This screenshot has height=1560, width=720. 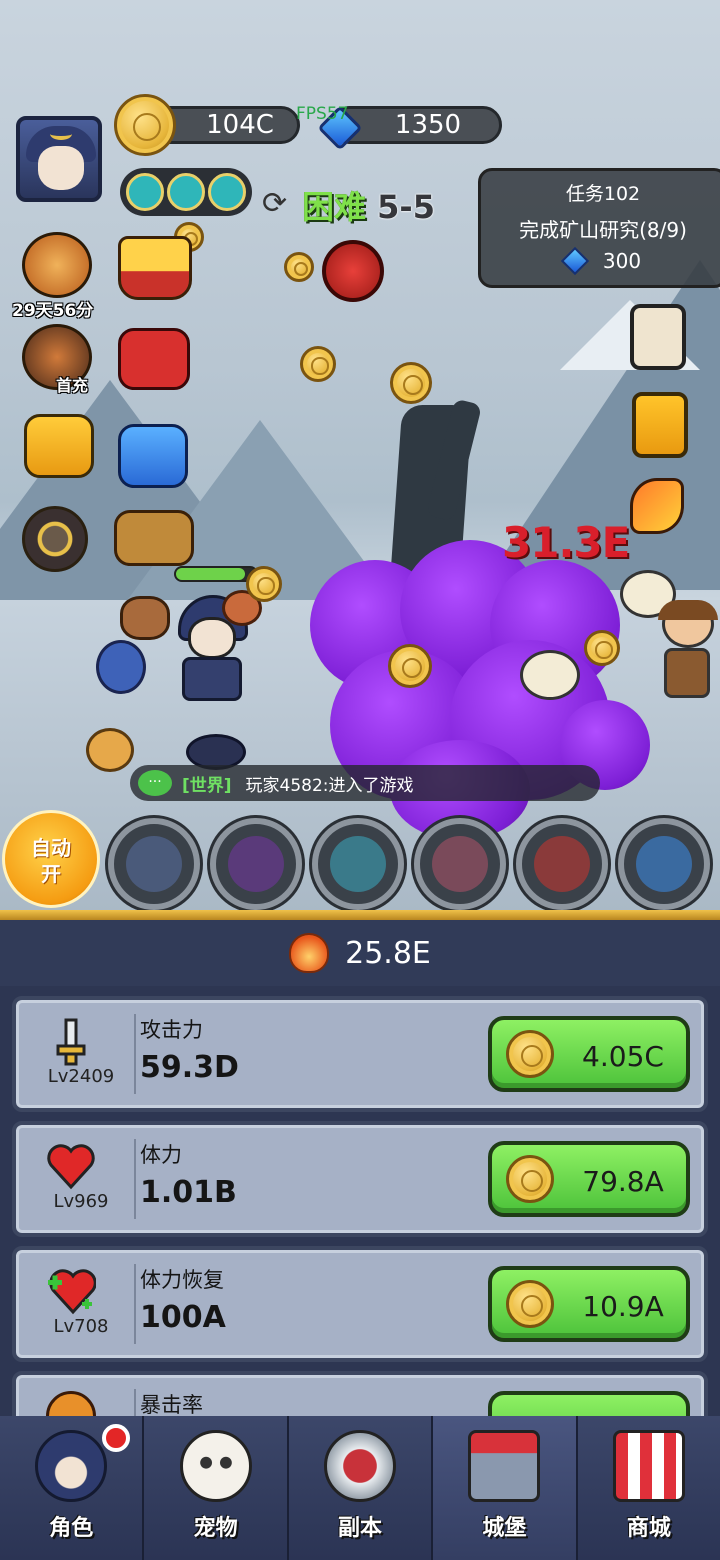 I want to click on crown-vip-icon, so click(x=155, y=268).